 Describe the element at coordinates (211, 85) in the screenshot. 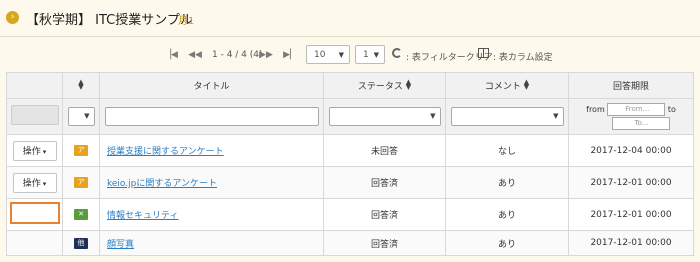

I see `header-title: タイトル` at that location.